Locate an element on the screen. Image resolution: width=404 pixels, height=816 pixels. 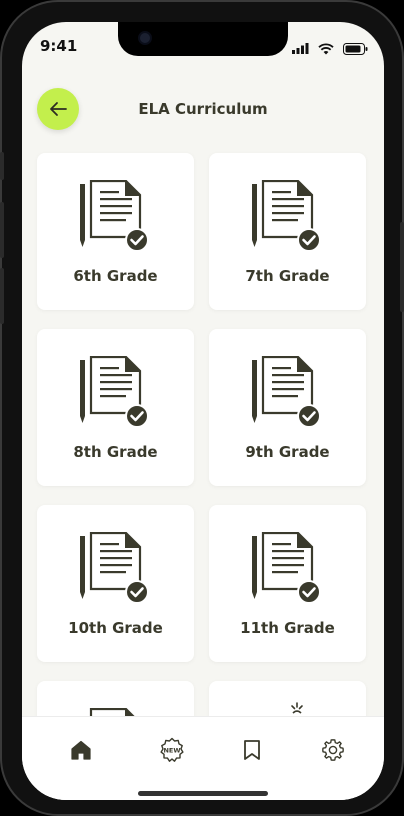
grade-label: 11th Grade is located at coordinates (287, 628).